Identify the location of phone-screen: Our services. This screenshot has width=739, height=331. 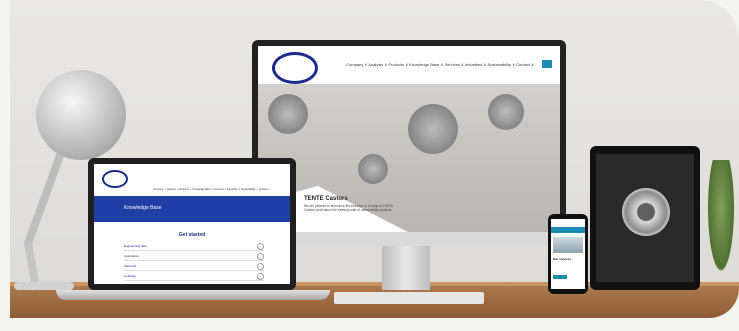
(568, 254).